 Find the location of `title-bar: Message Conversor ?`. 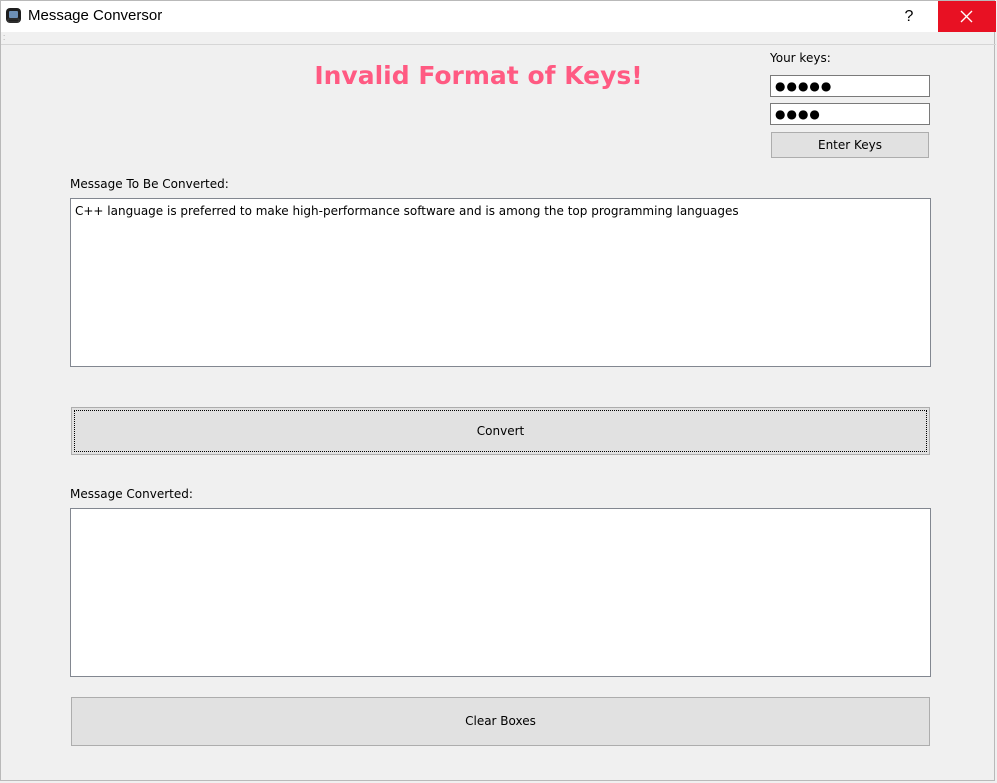

title-bar: Message Conversor ? is located at coordinates (498, 16).